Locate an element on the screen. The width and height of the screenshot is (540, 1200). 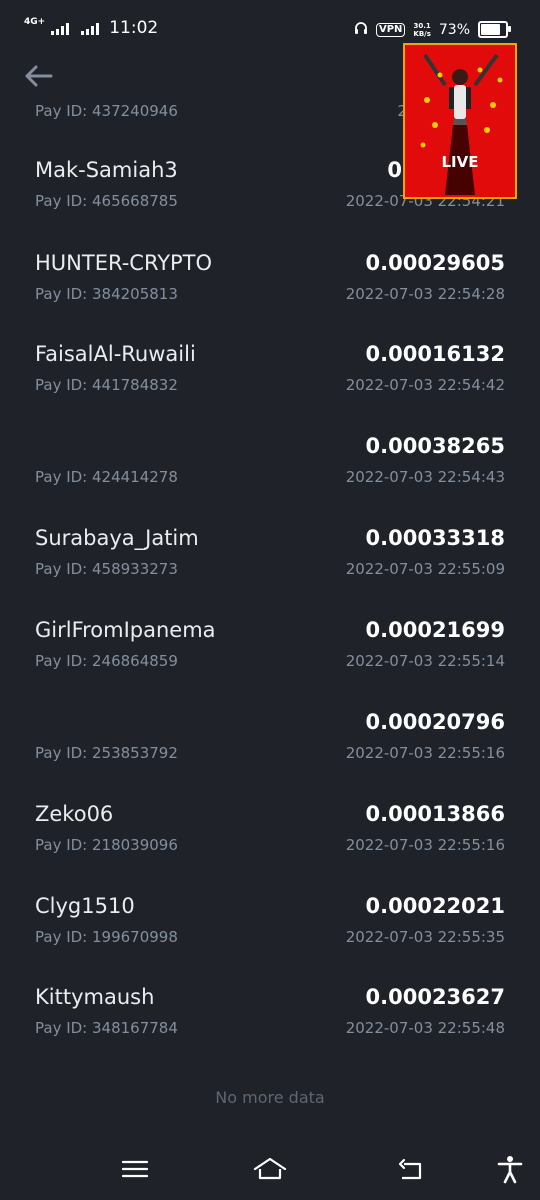
system-nav-bar is located at coordinates (270, 1170).